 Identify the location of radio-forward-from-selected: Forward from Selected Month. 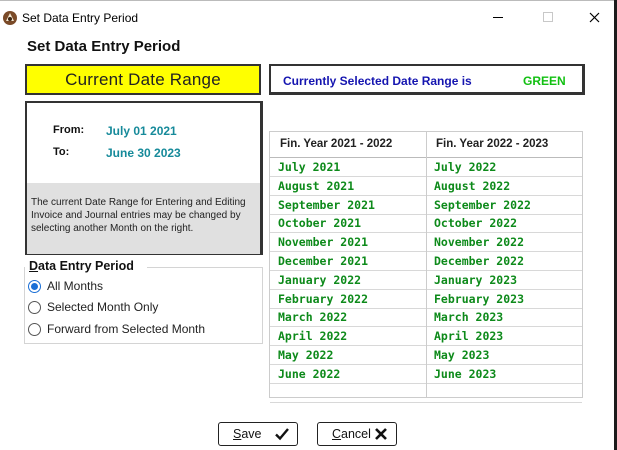
(116, 329).